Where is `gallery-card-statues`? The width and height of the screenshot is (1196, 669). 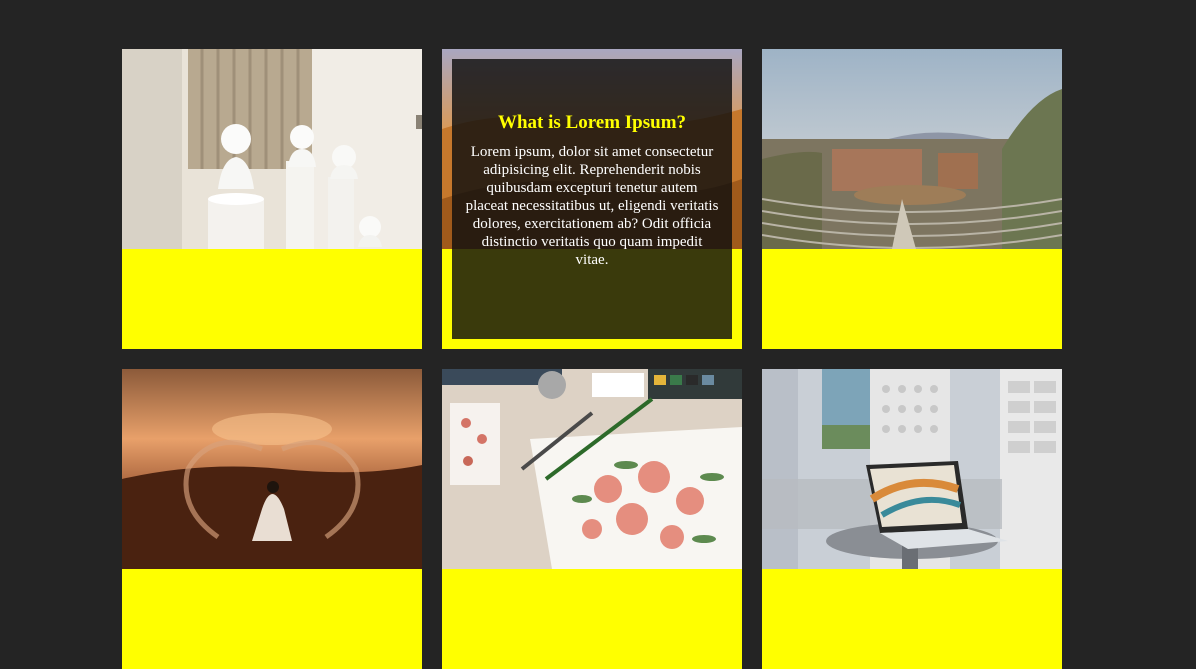
gallery-card-statues is located at coordinates (272, 199).